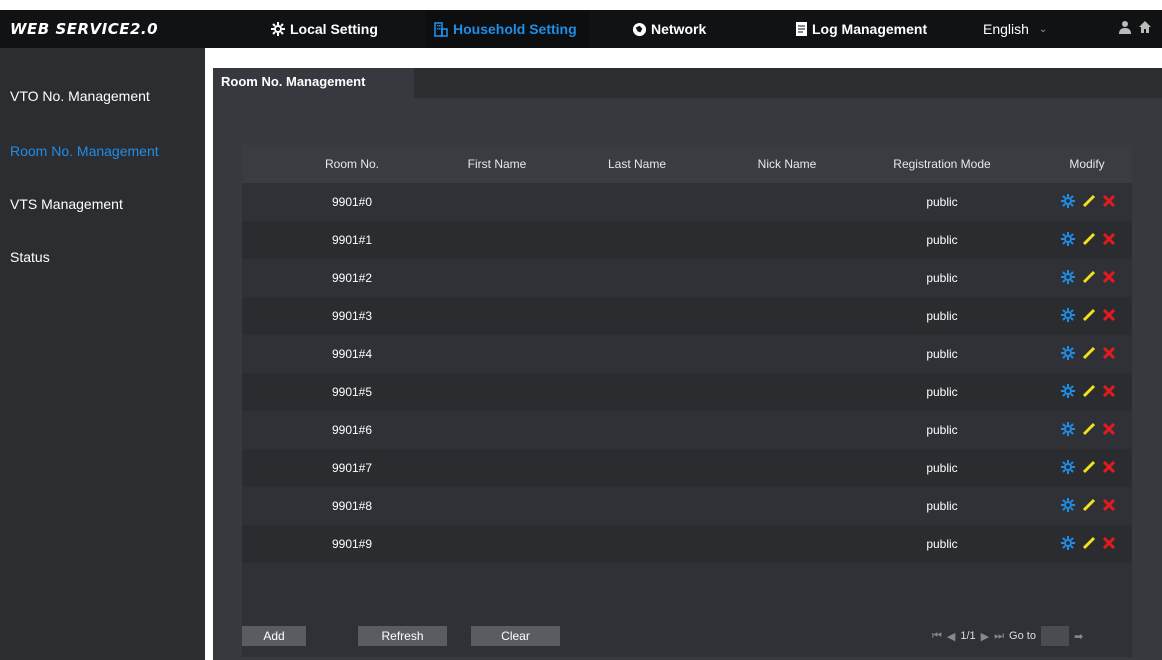 This screenshot has height=660, width=1162. Describe the element at coordinates (1043, 29) in the screenshot. I see `chevron-down-icon: ⌄` at that location.